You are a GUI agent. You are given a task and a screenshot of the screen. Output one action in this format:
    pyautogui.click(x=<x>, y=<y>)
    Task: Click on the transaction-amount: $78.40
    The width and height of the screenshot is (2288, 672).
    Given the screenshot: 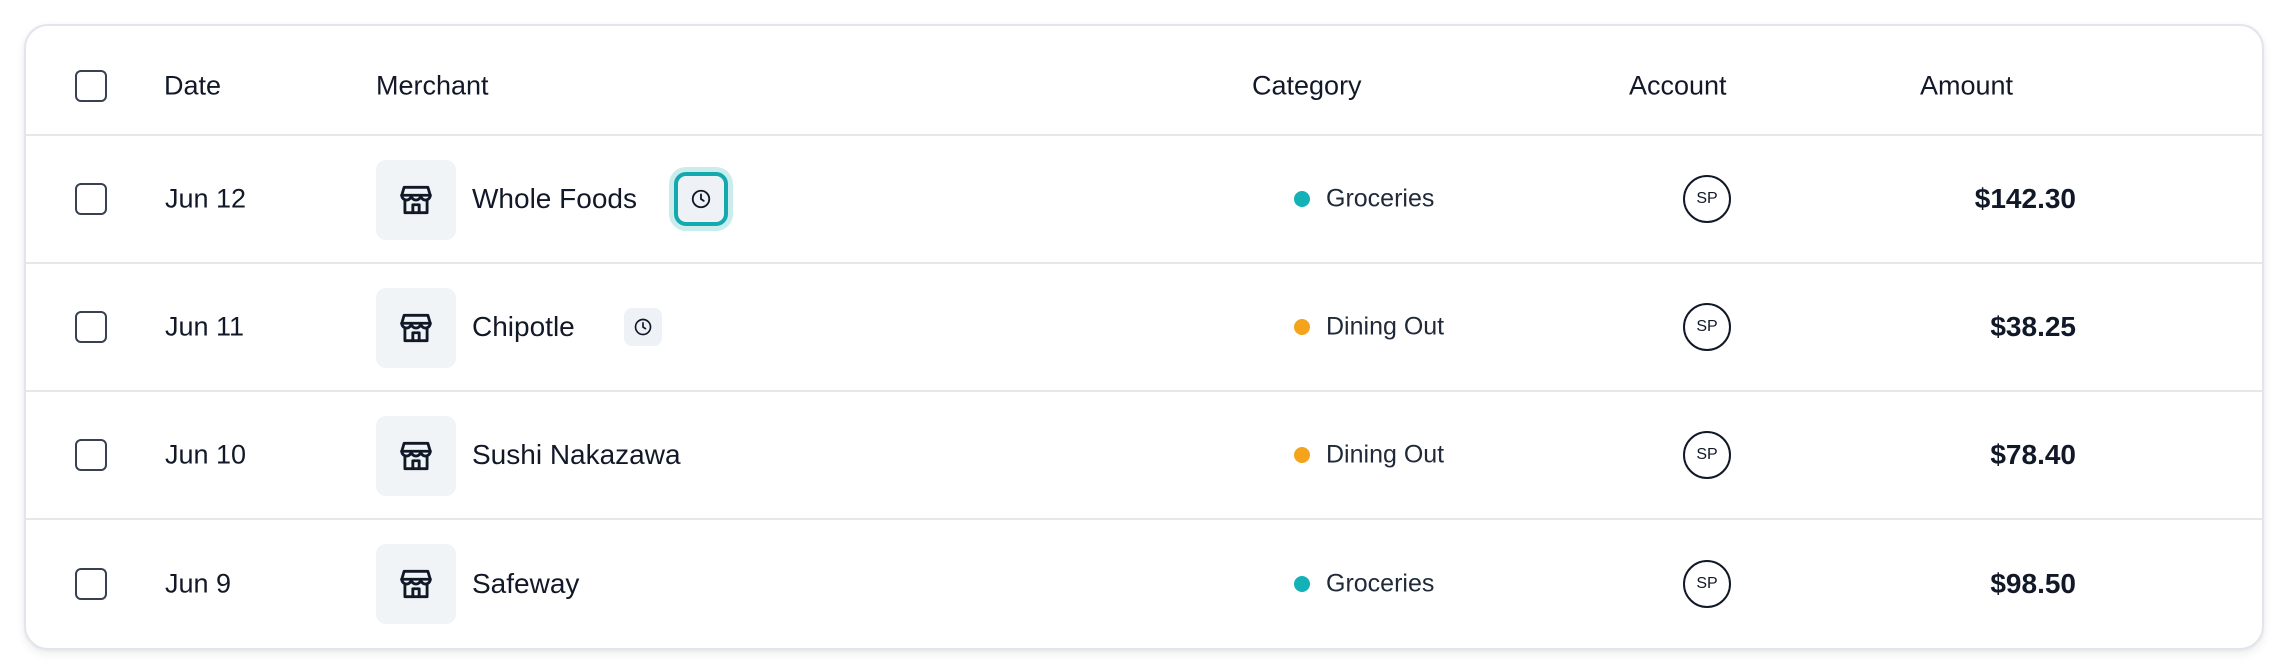 What is the action you would take?
    pyautogui.click(x=2033, y=454)
    